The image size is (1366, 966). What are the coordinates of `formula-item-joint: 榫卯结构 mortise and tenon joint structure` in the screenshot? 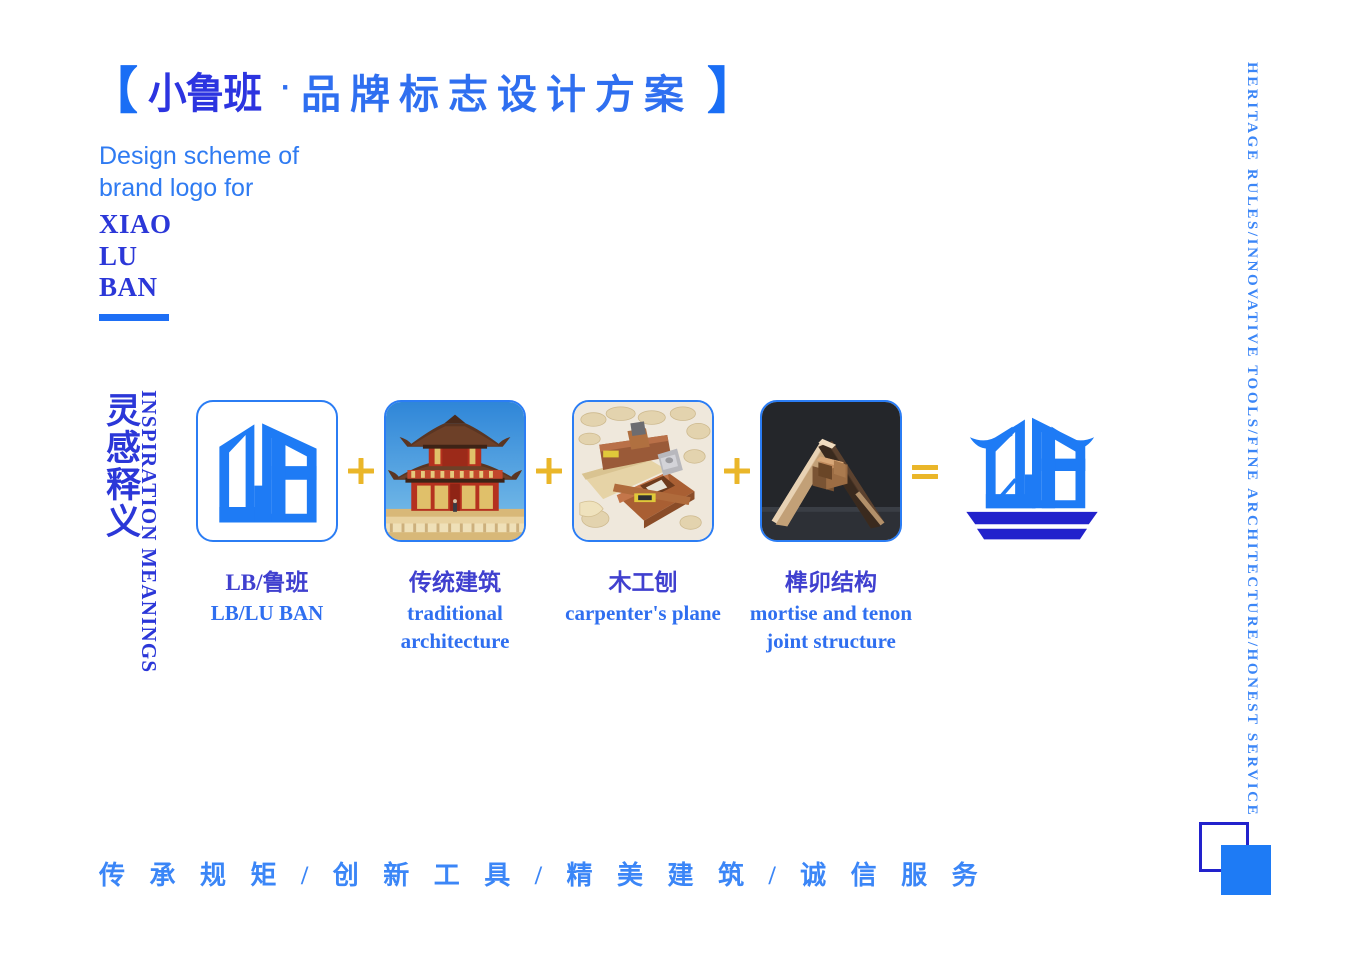 It's located at (831, 526).